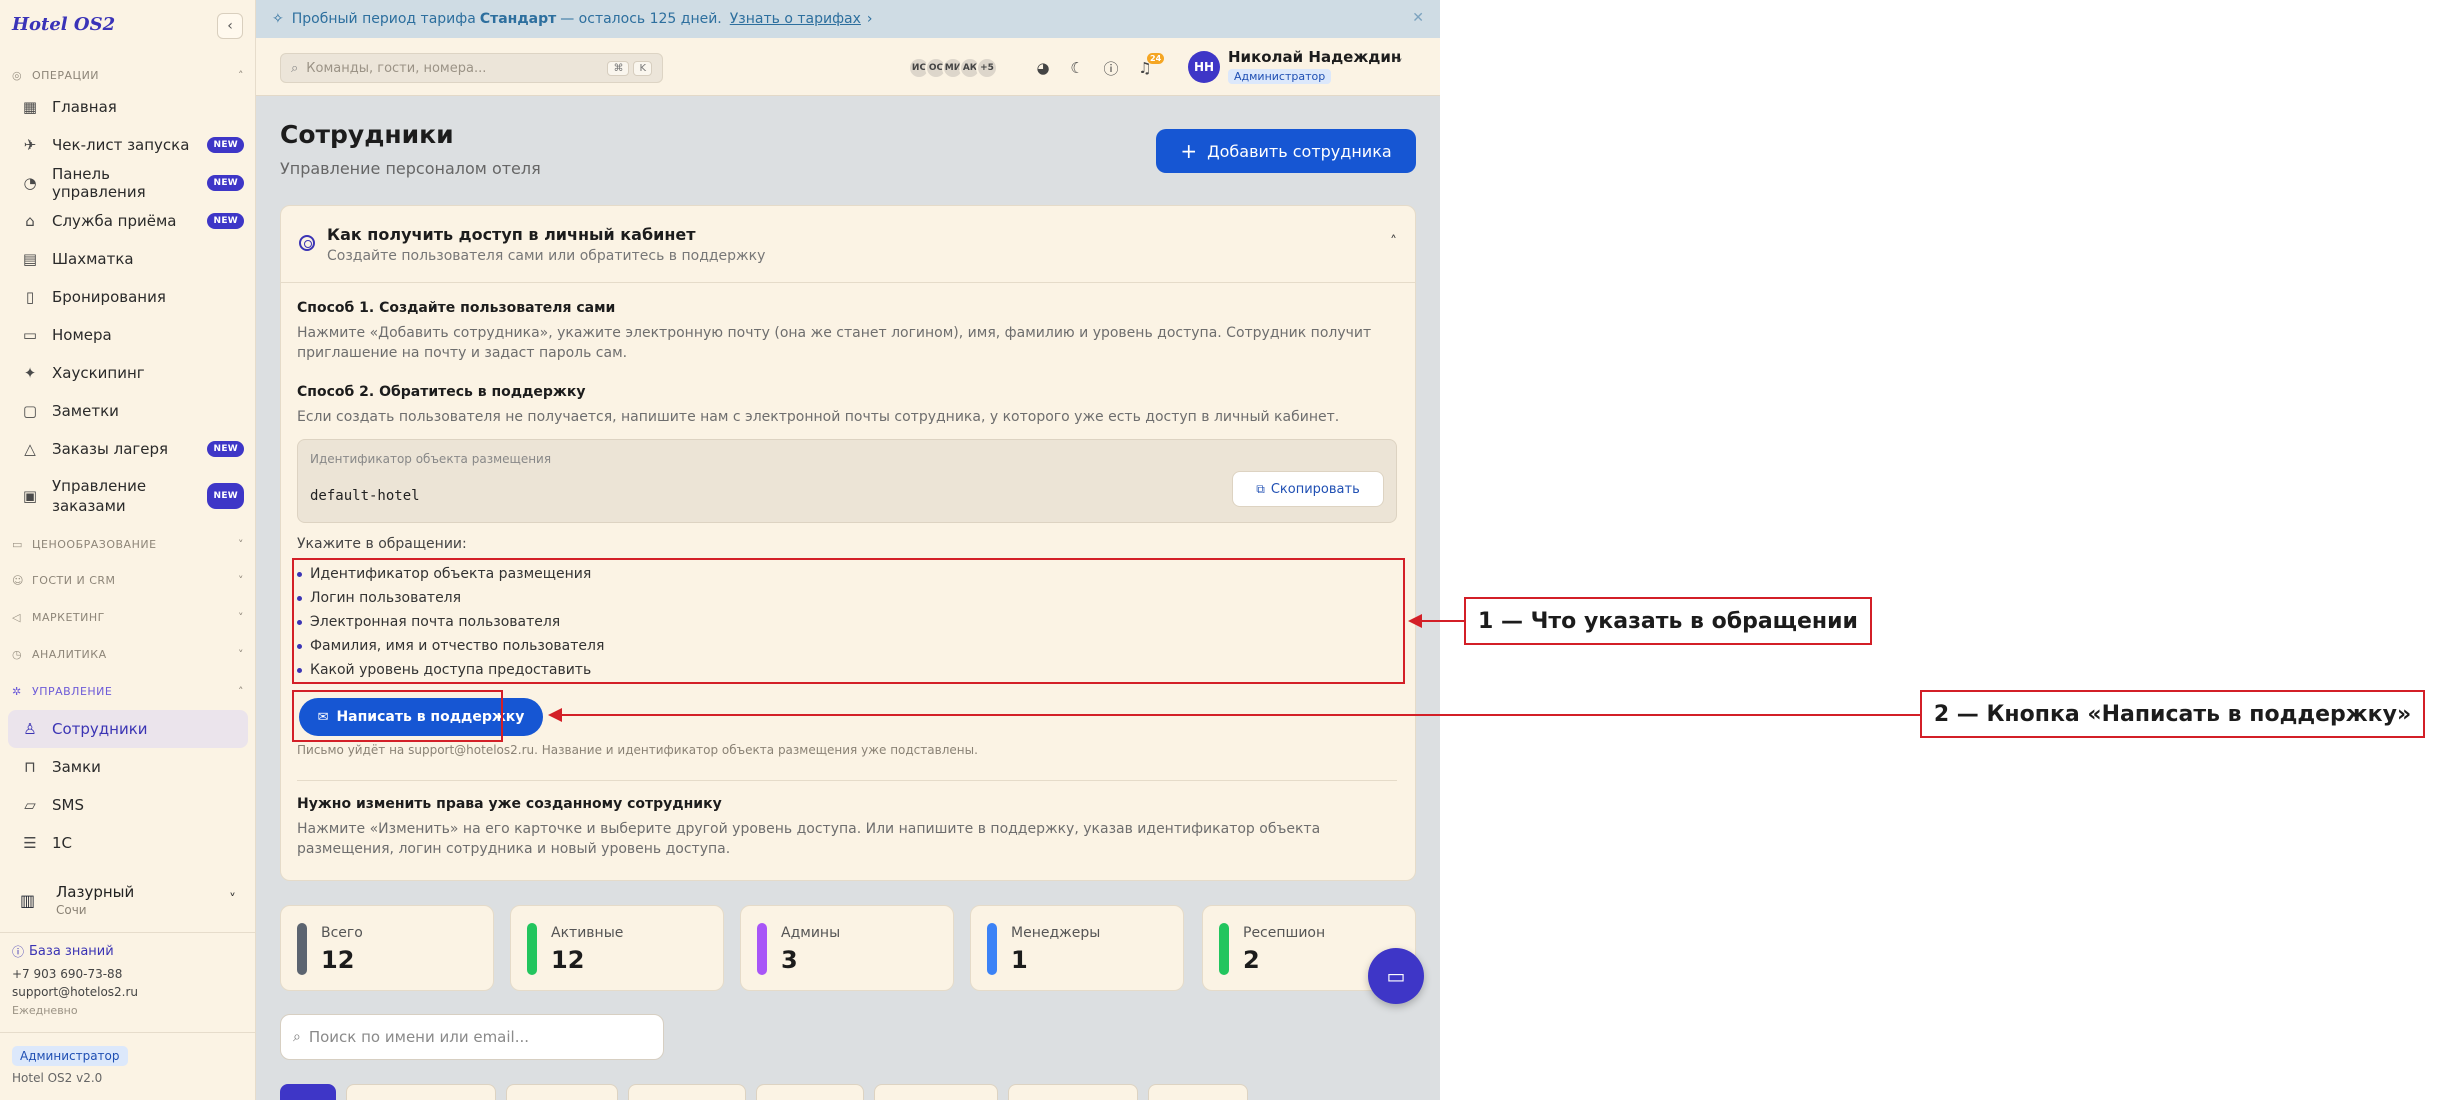 This screenshot has height=1100, width=2449. I want to click on users-icon: ☺, so click(18, 580).